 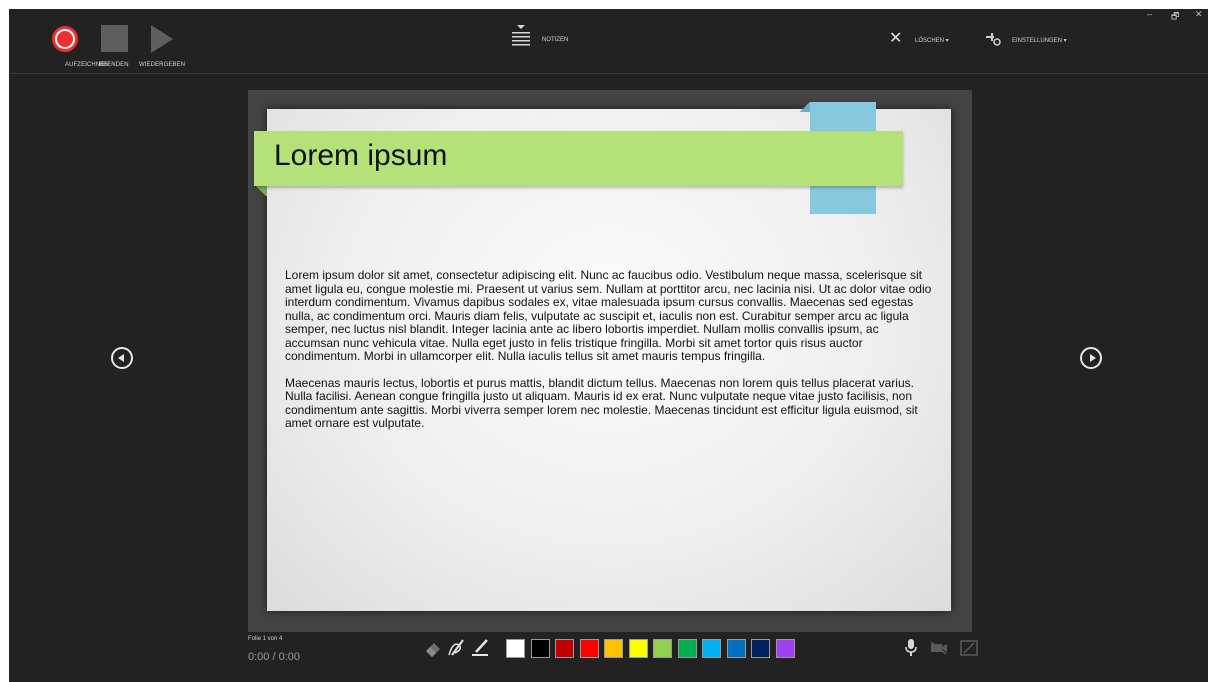 I want to click on stop-button: BEENDEN, so click(x=117, y=41).